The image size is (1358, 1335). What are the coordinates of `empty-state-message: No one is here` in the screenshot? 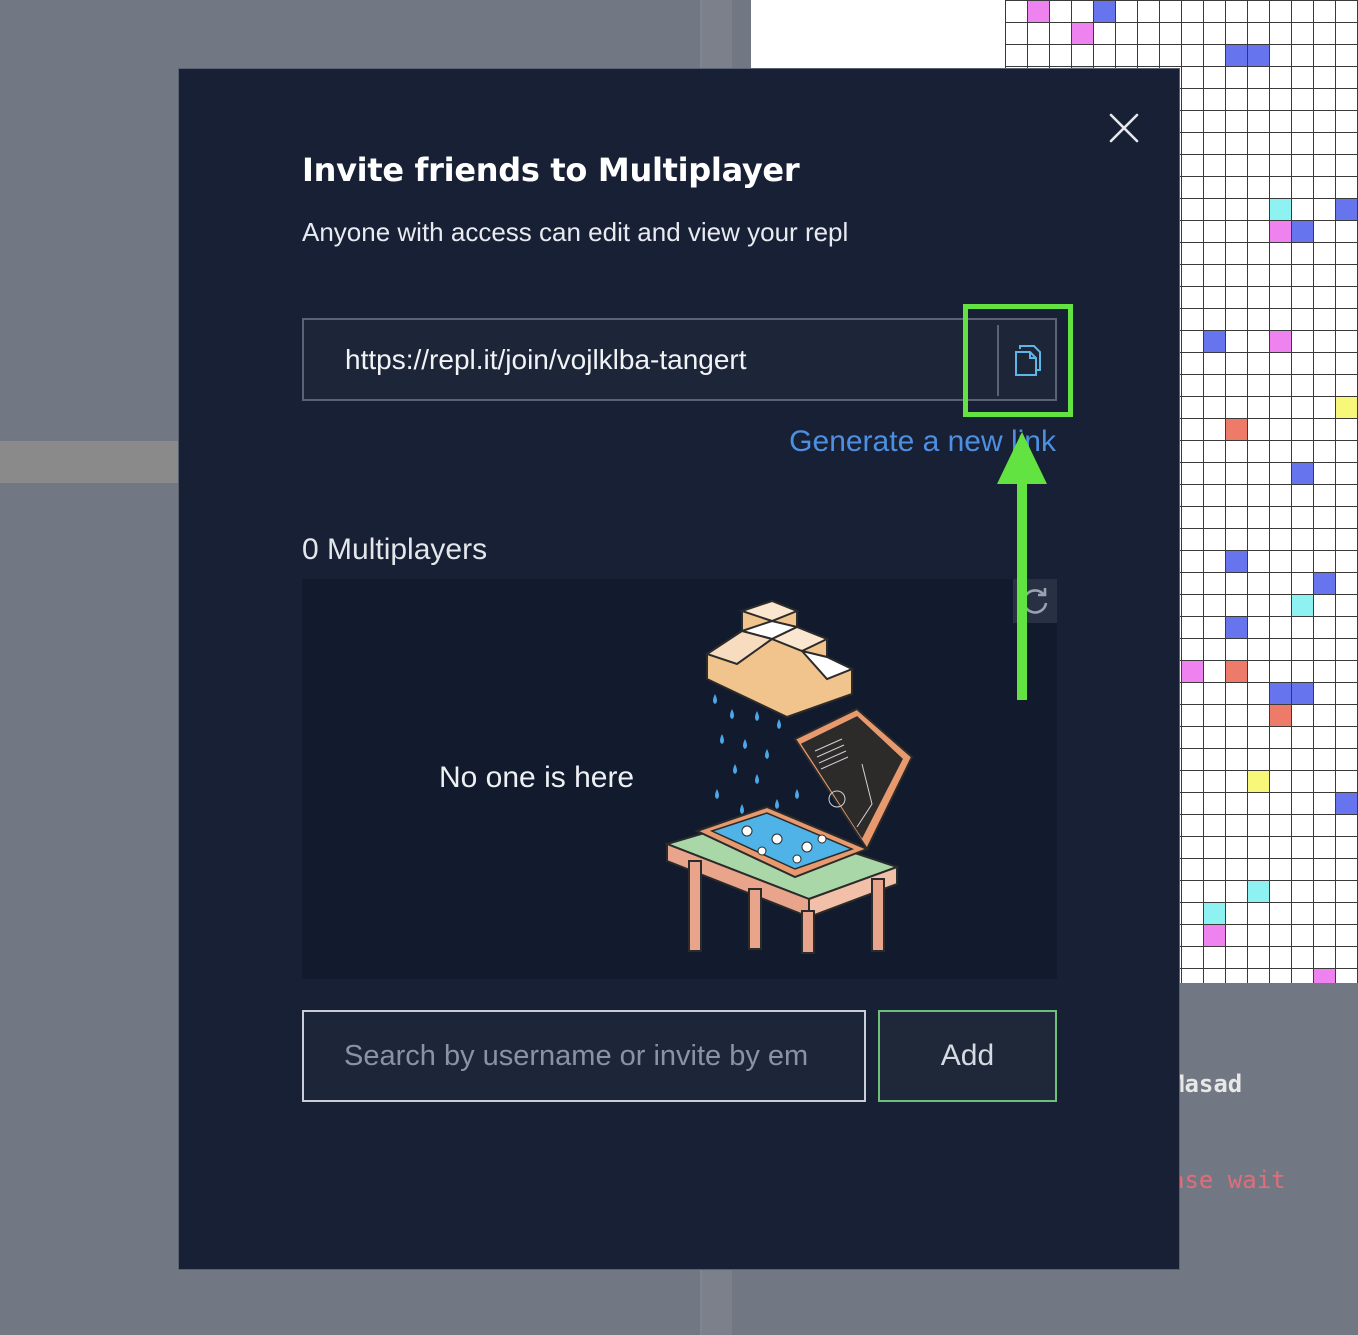 It's located at (537, 777).